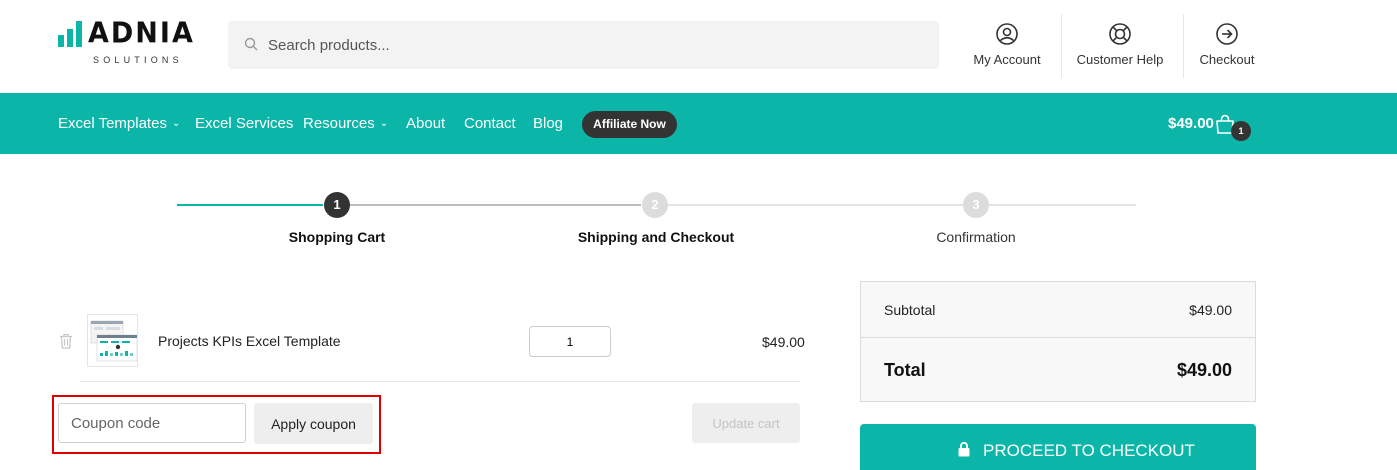 This screenshot has width=1397, height=470. Describe the element at coordinates (1227, 46) in the screenshot. I see `checkout-link: Checkout` at that location.